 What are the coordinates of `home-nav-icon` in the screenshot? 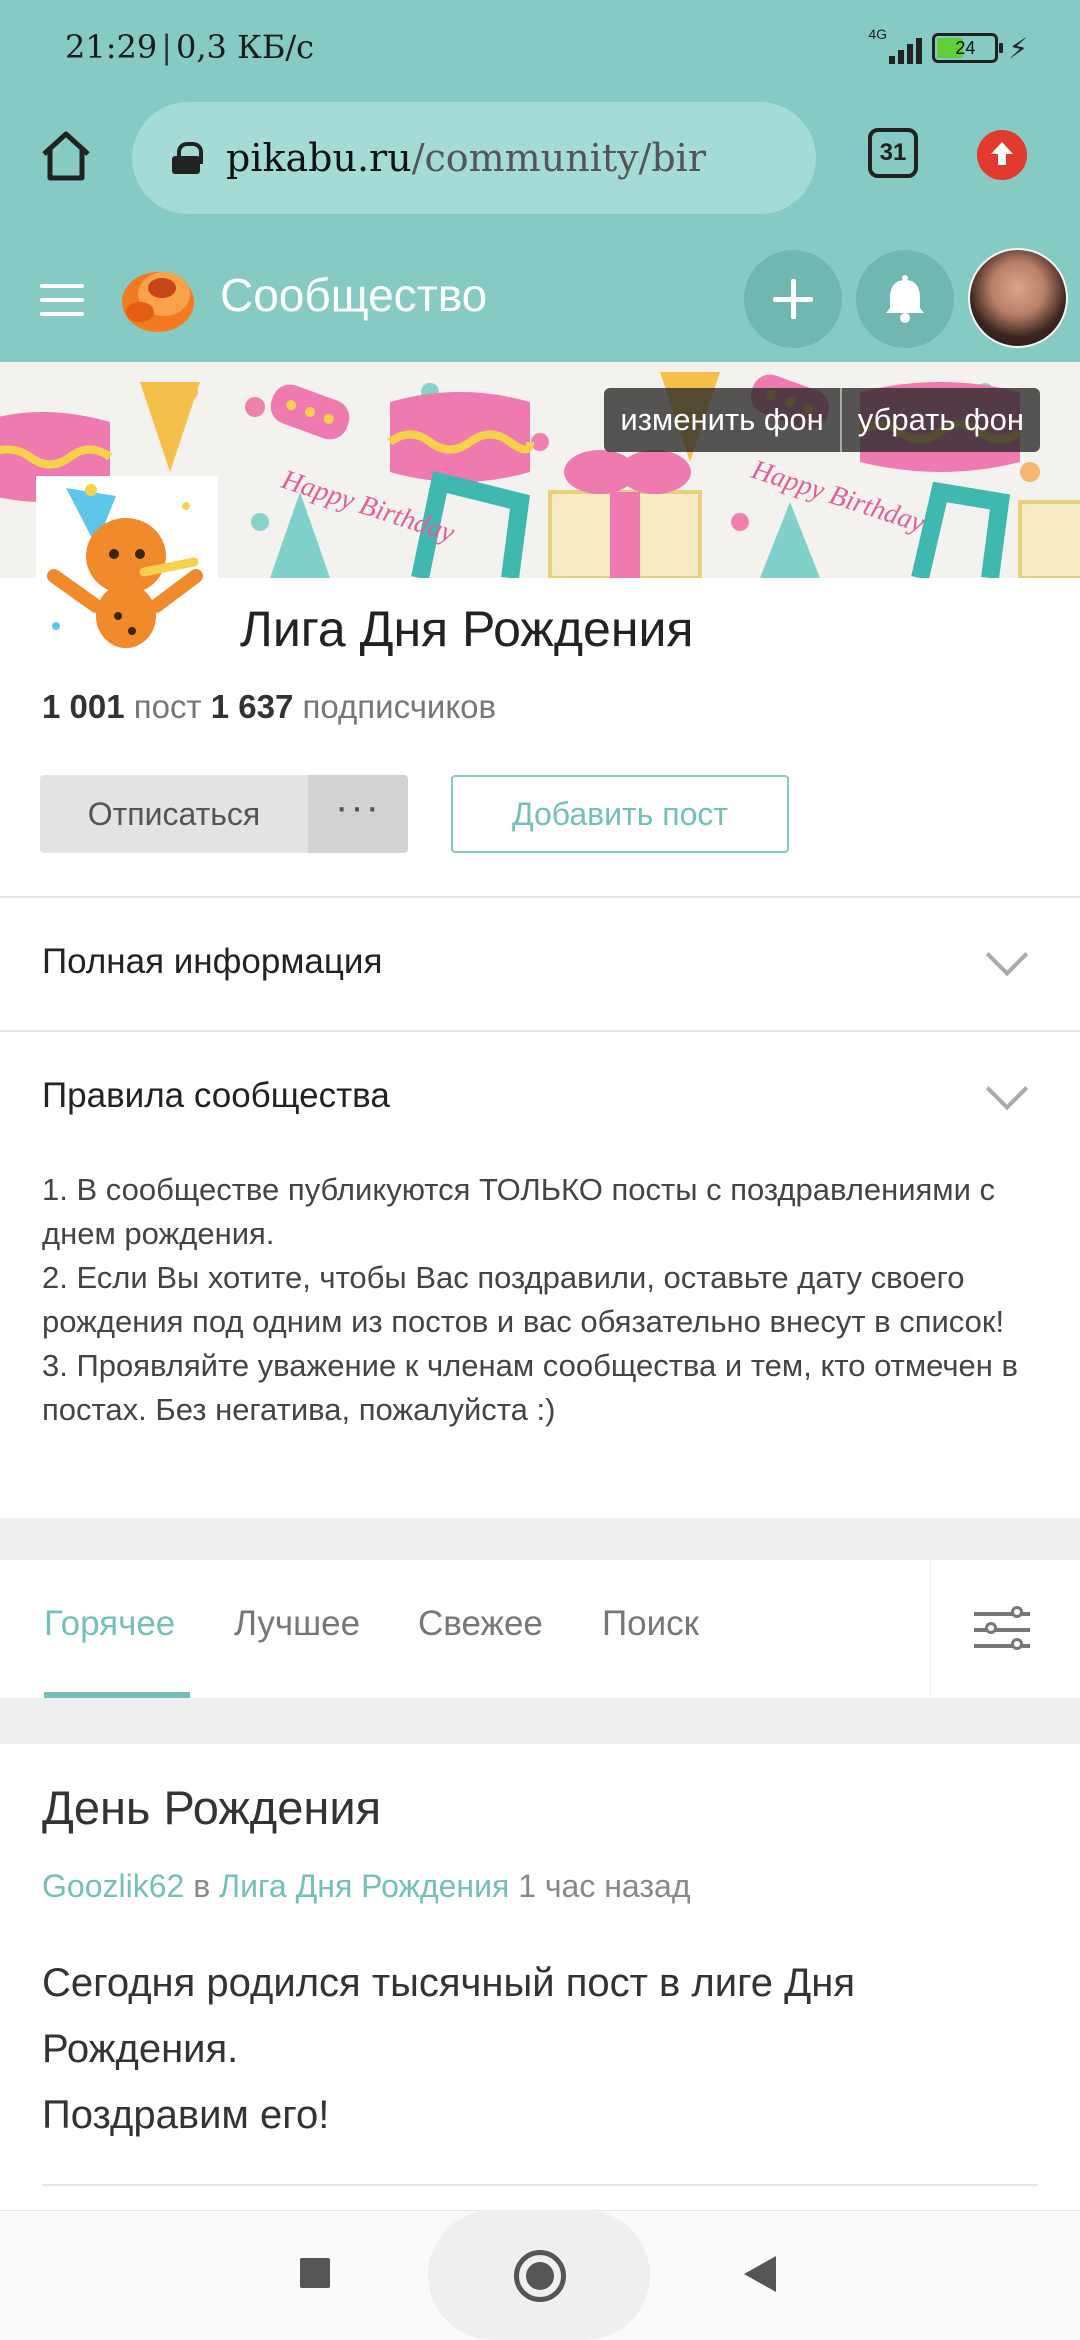 It's located at (540, 2276).